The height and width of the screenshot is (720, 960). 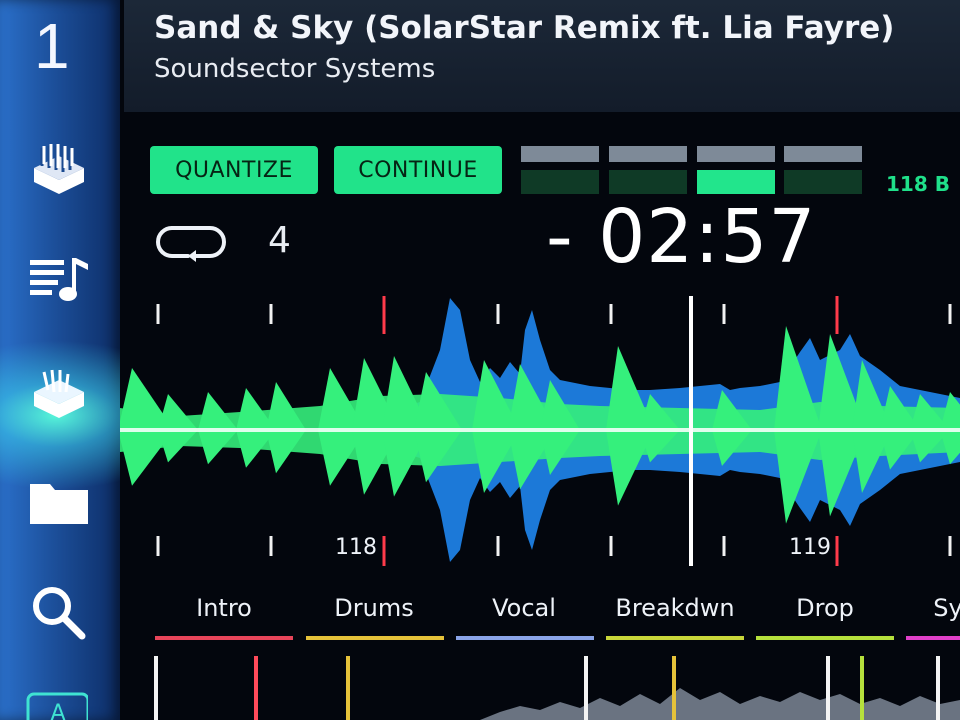 What do you see at coordinates (675, 638) in the screenshot?
I see `section-bar-breakdown` at bounding box center [675, 638].